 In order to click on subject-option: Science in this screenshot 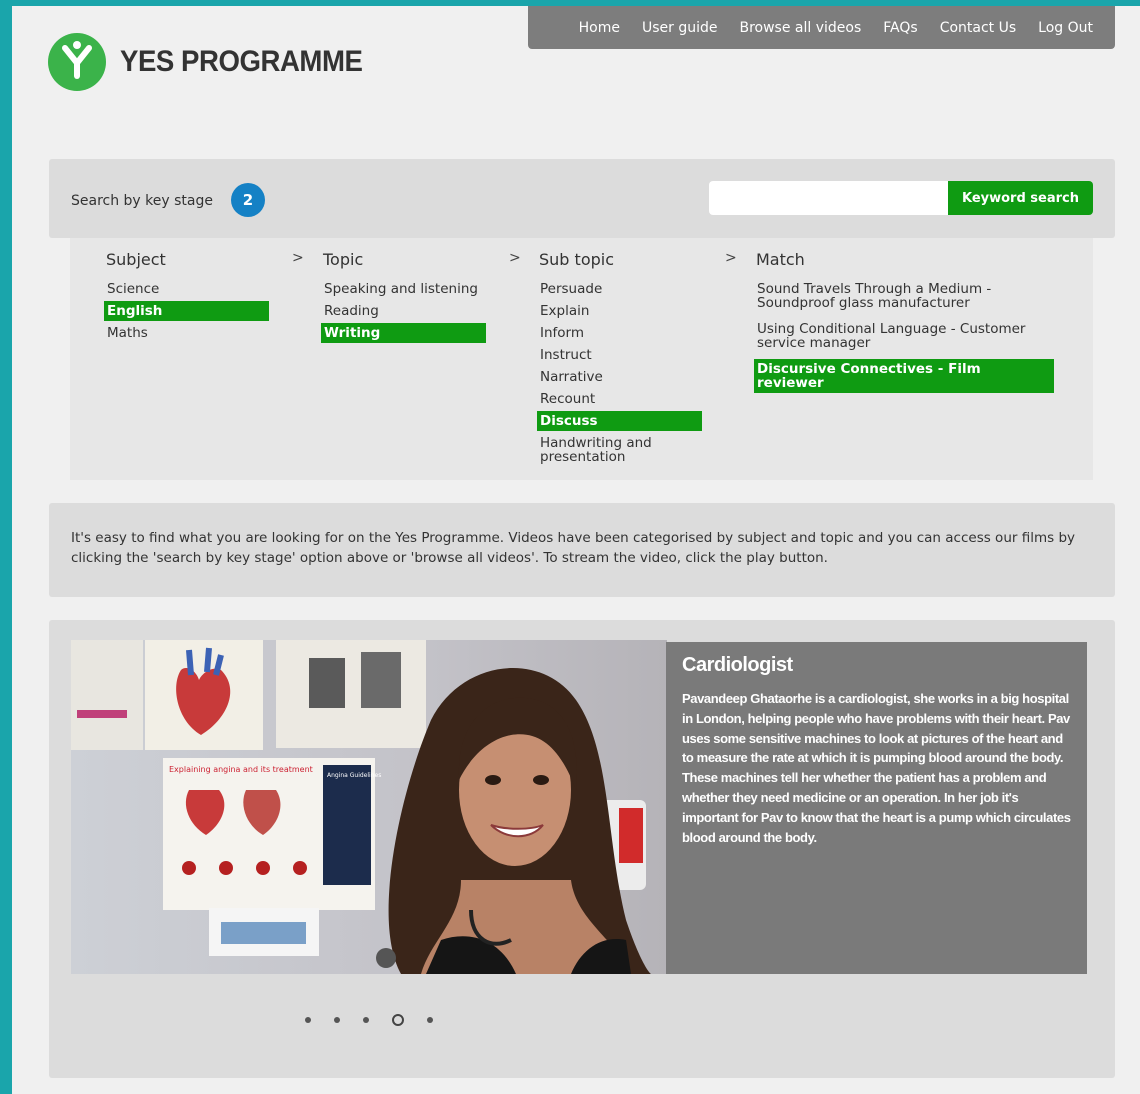, I will do `click(186, 289)`.